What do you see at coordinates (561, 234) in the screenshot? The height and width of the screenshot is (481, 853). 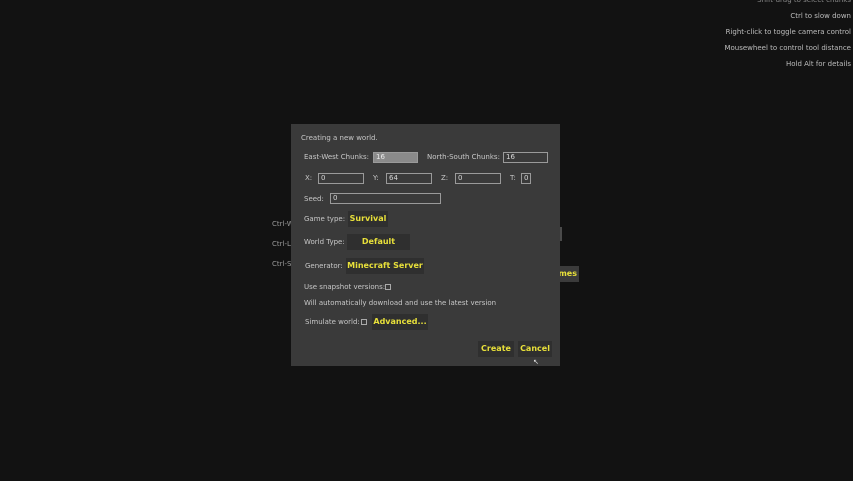 I see `bg-divider` at bounding box center [561, 234].